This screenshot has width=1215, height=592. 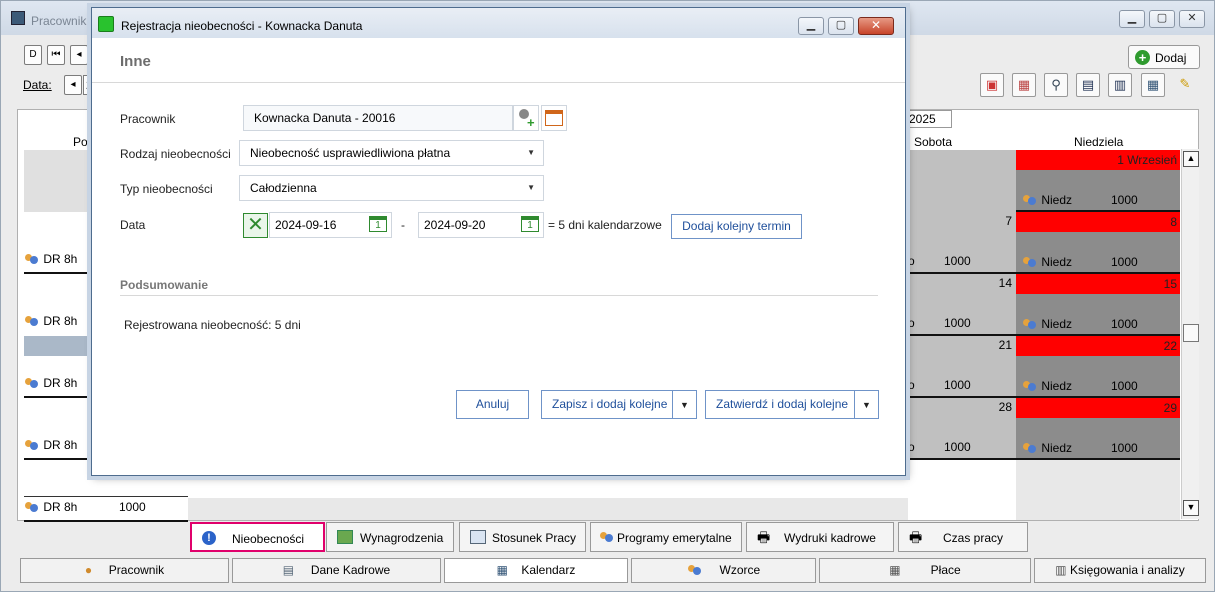 What do you see at coordinates (916, 537) in the screenshot?
I see `printer-icon: 🖶` at bounding box center [916, 537].